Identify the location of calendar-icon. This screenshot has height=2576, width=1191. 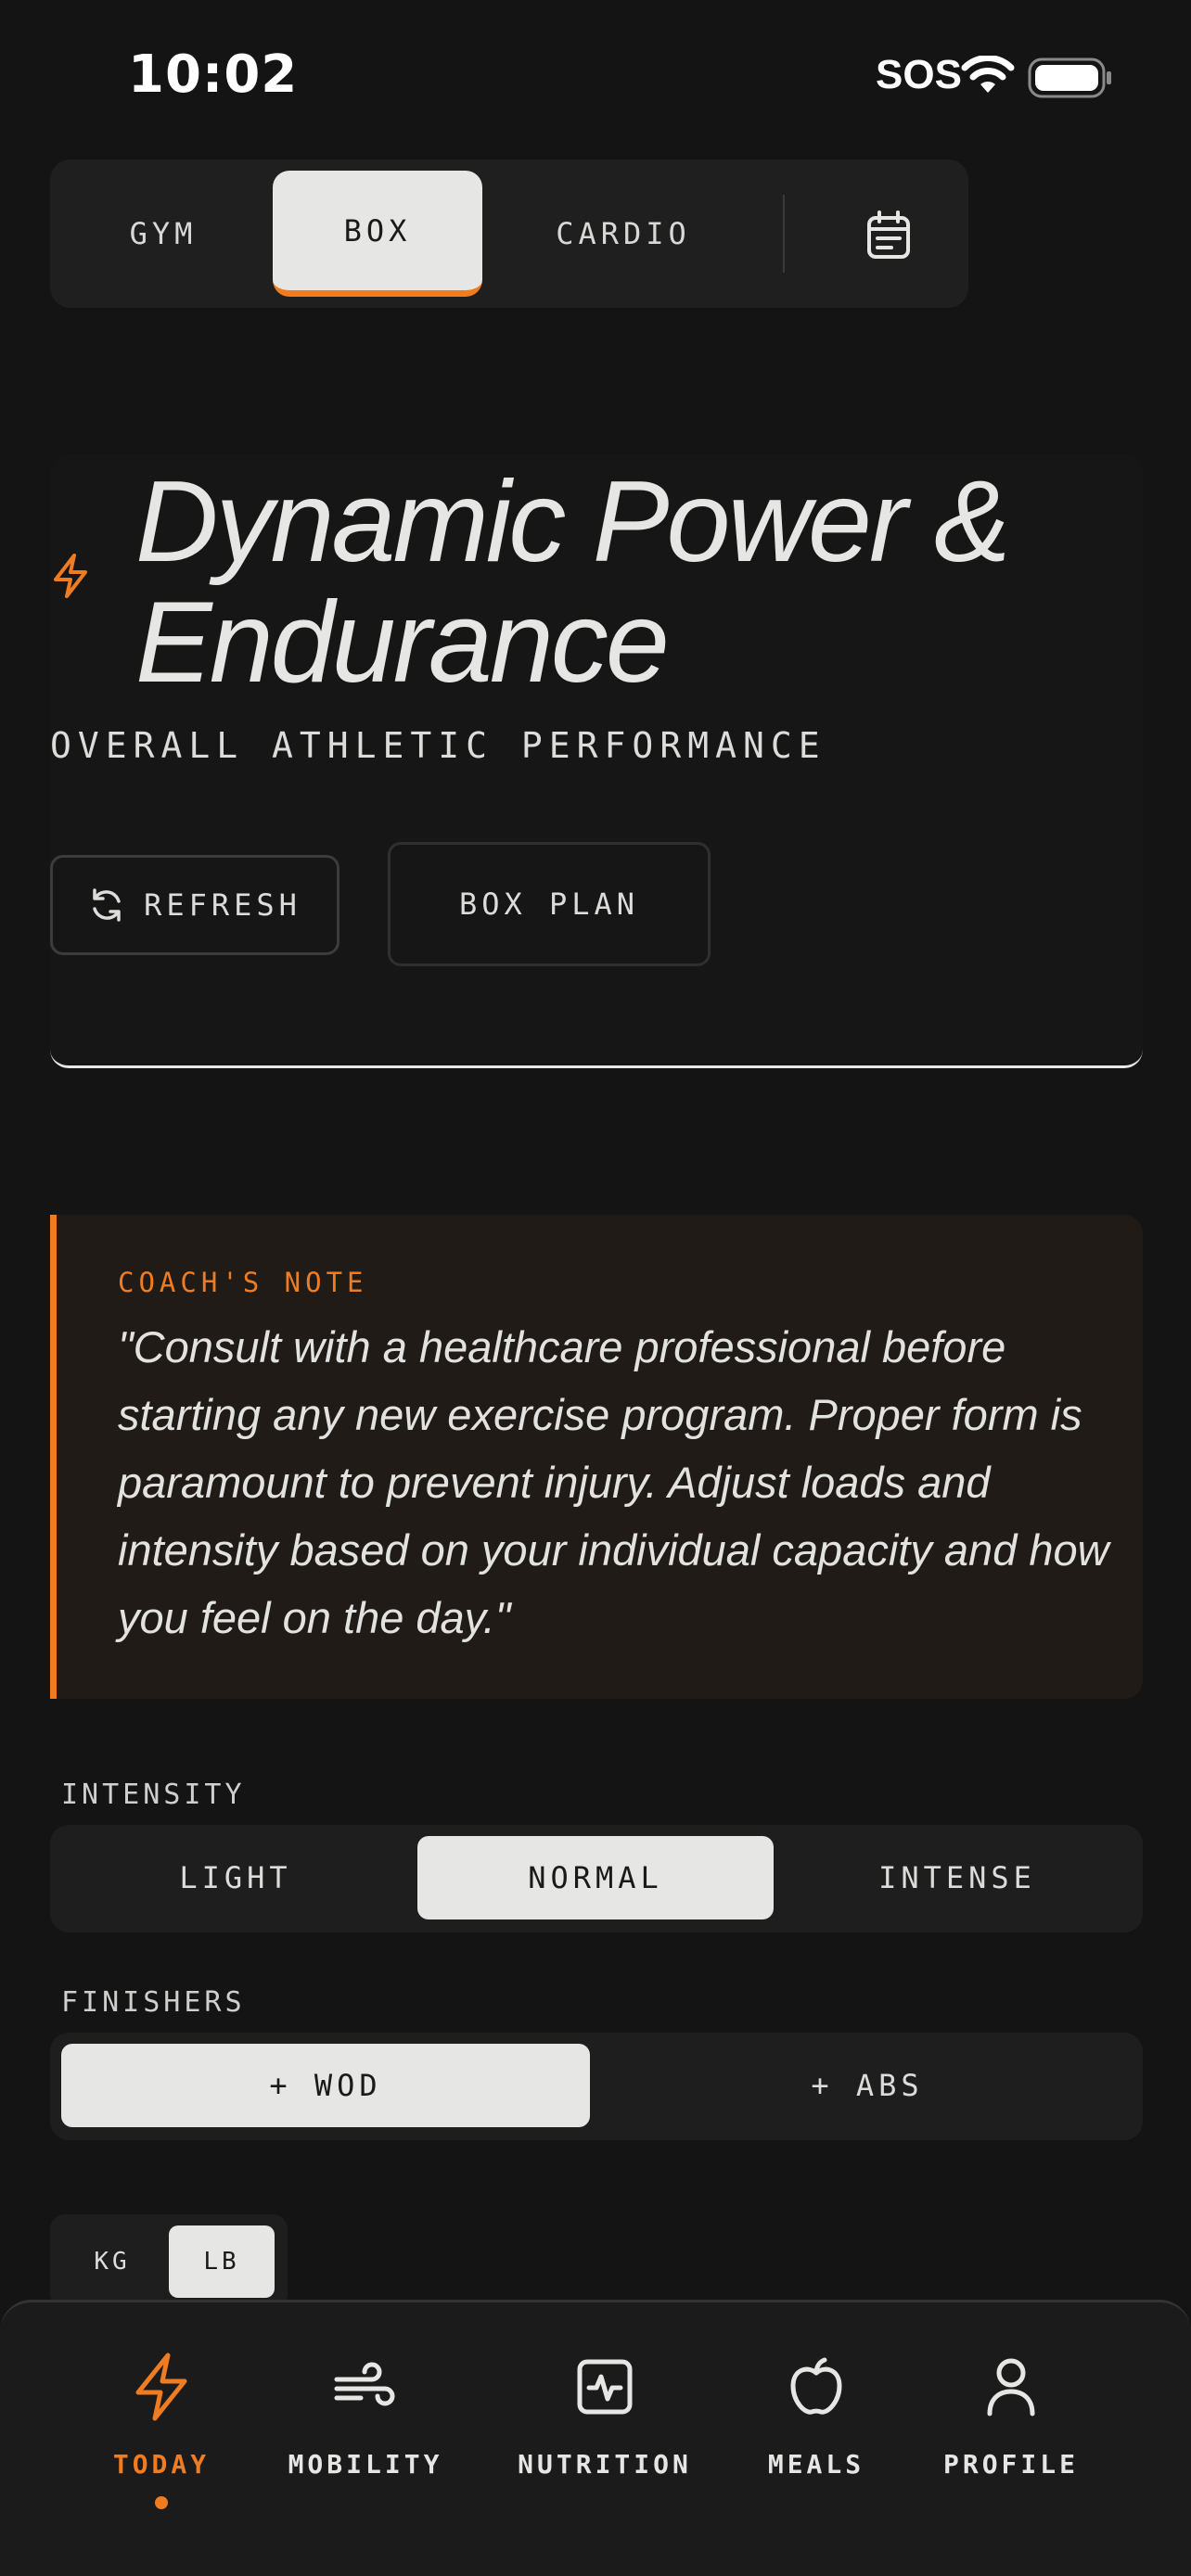
(888, 234).